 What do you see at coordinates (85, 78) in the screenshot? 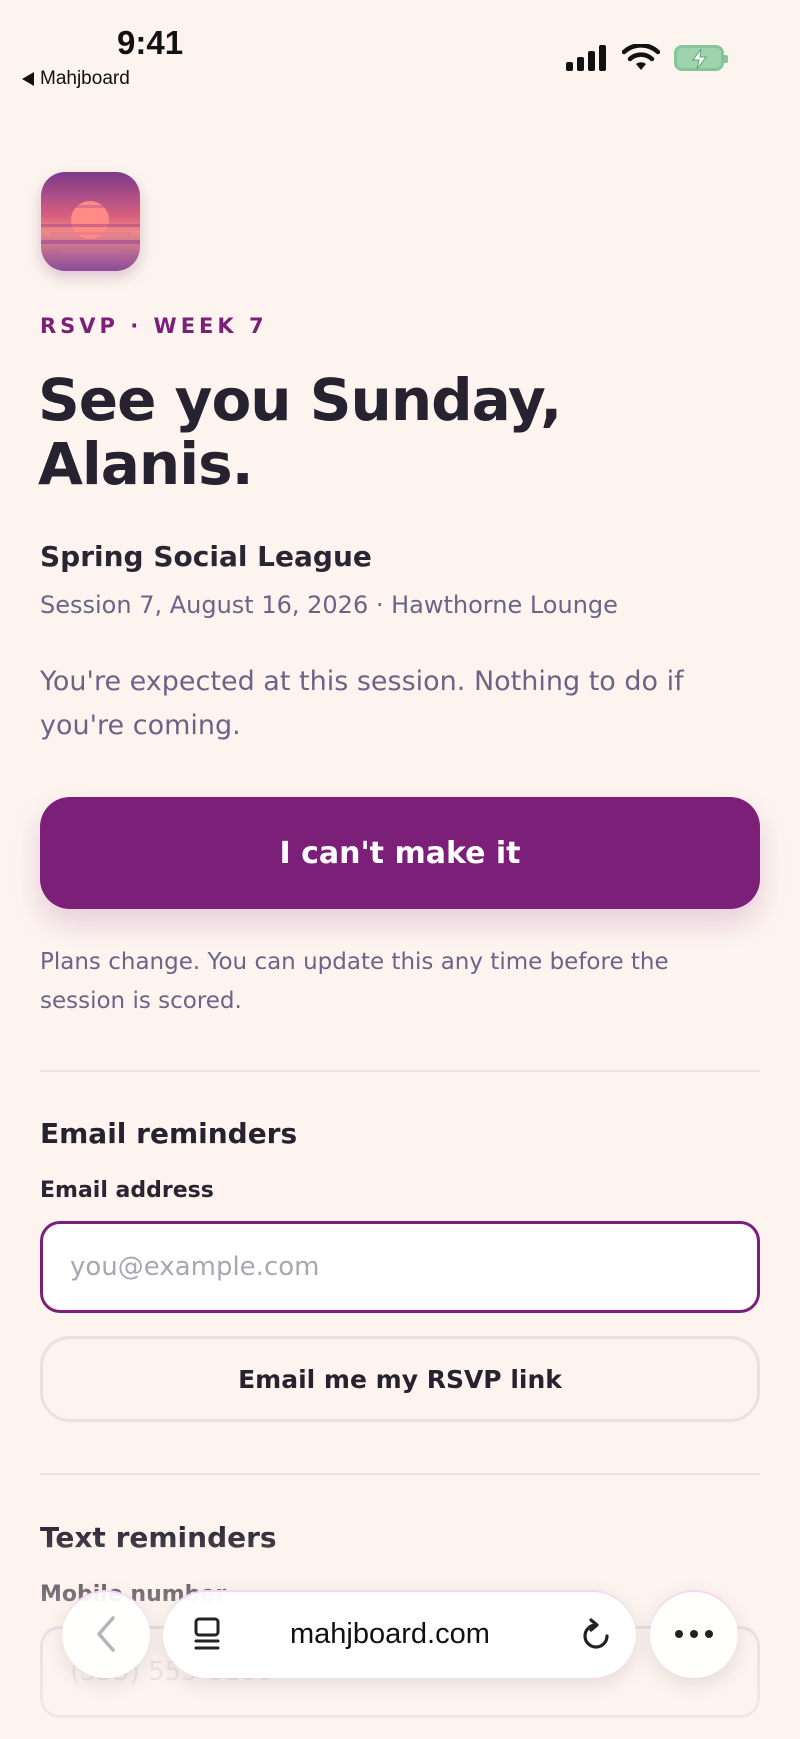
I see `back-app-label: Mahjboard` at bounding box center [85, 78].